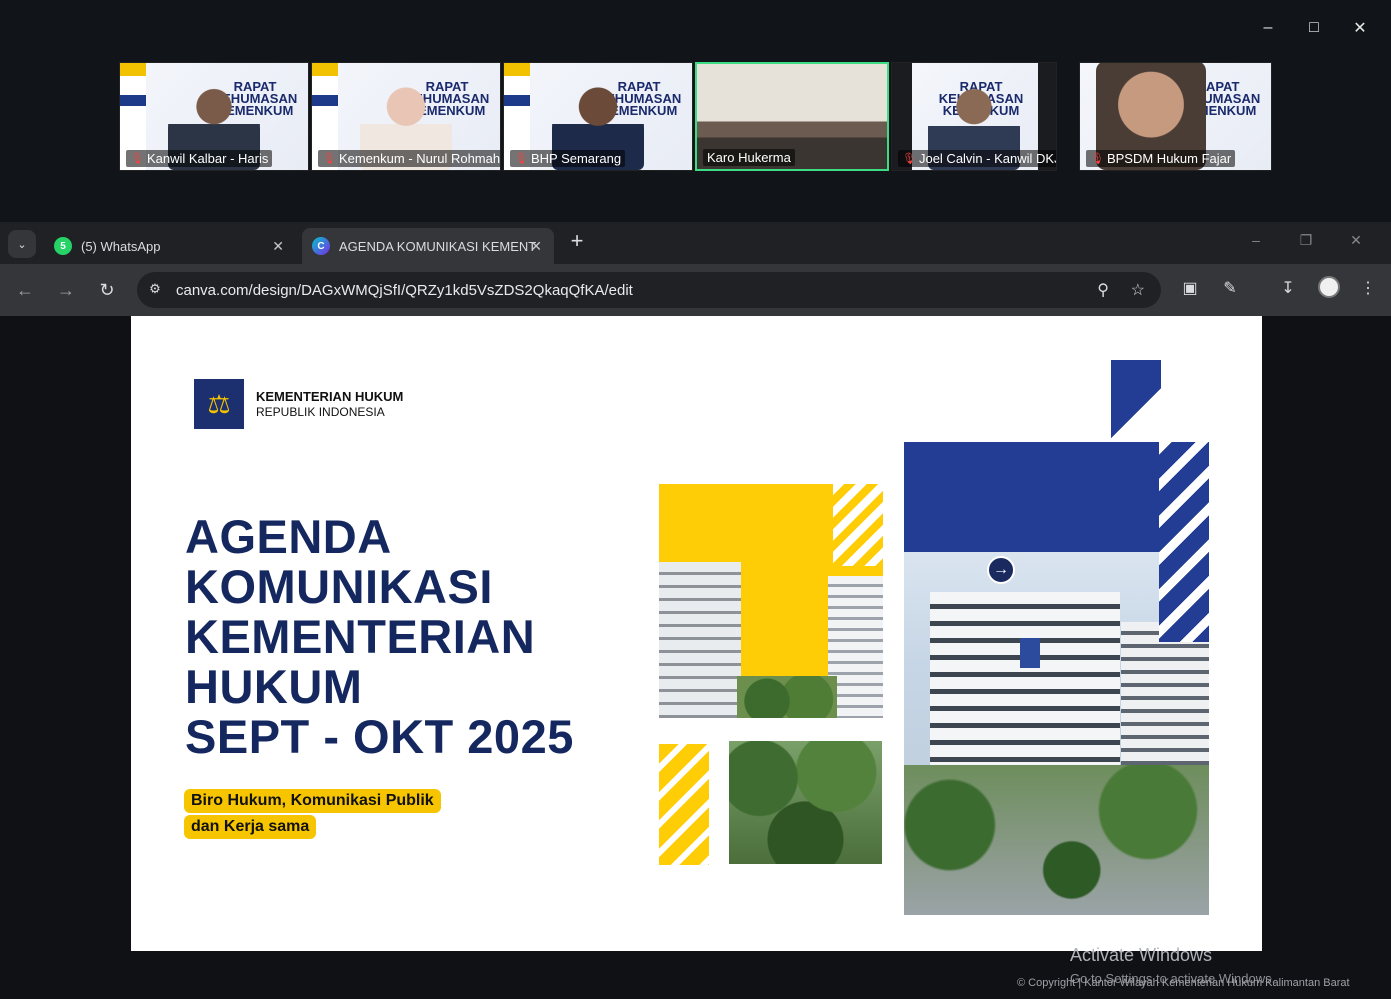 The image size is (1391, 999). Describe the element at coordinates (805, 802) in the screenshot. I see `trees-photo` at that location.